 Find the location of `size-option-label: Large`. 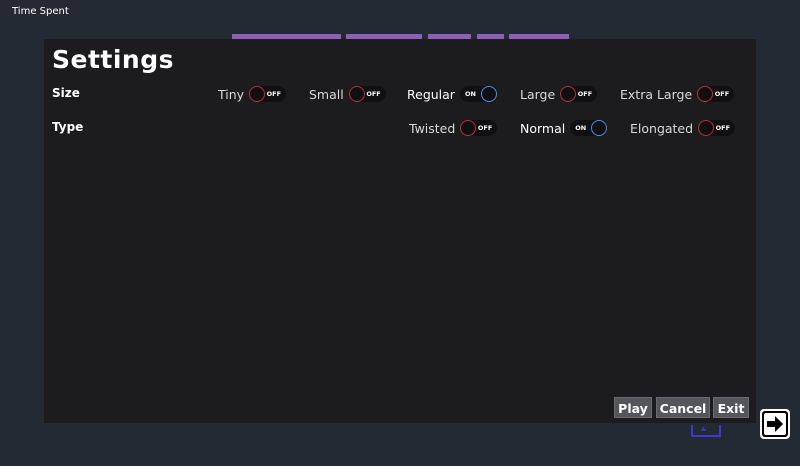

size-option-label: Large is located at coordinates (538, 94).